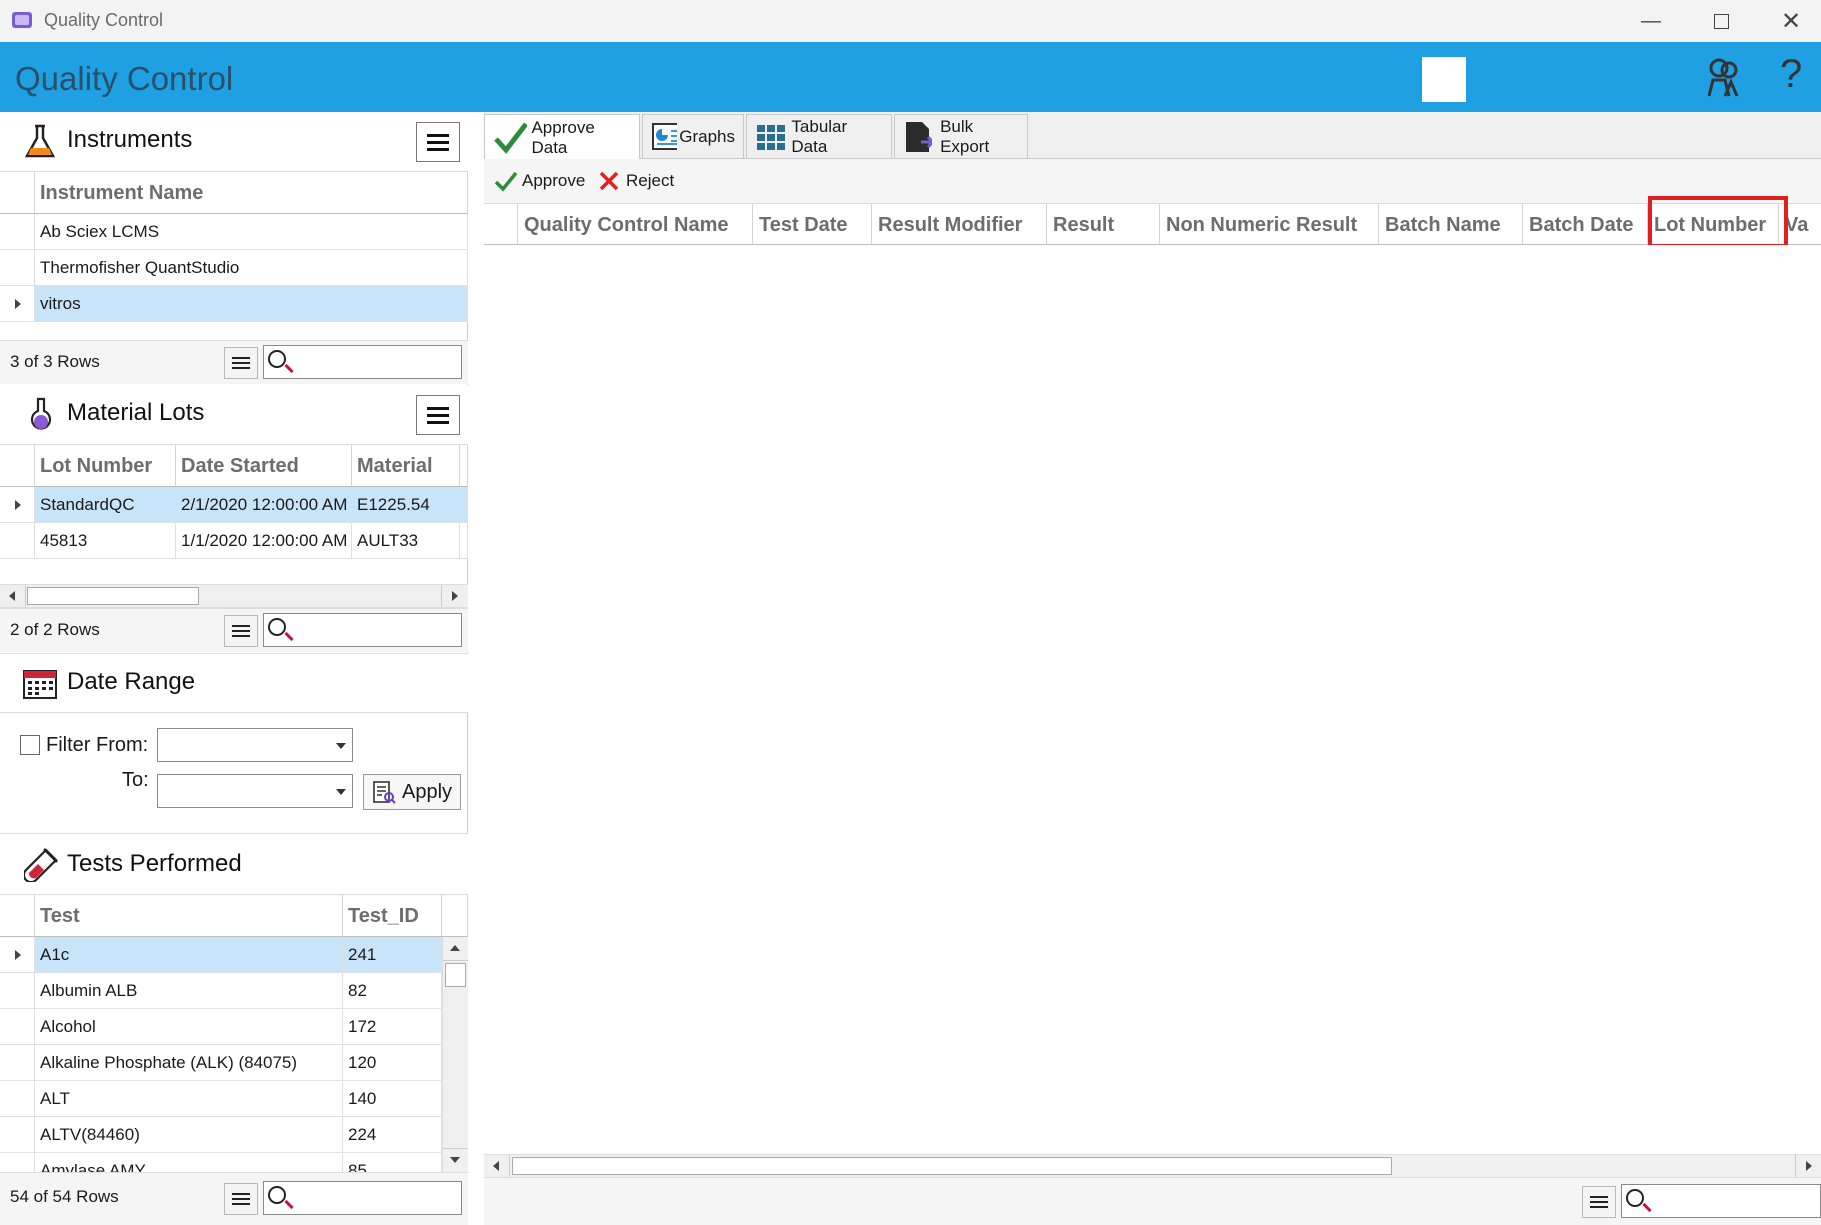 The image size is (1821, 1225). Describe the element at coordinates (104, 20) in the screenshot. I see `window-title: Quality Control` at that location.